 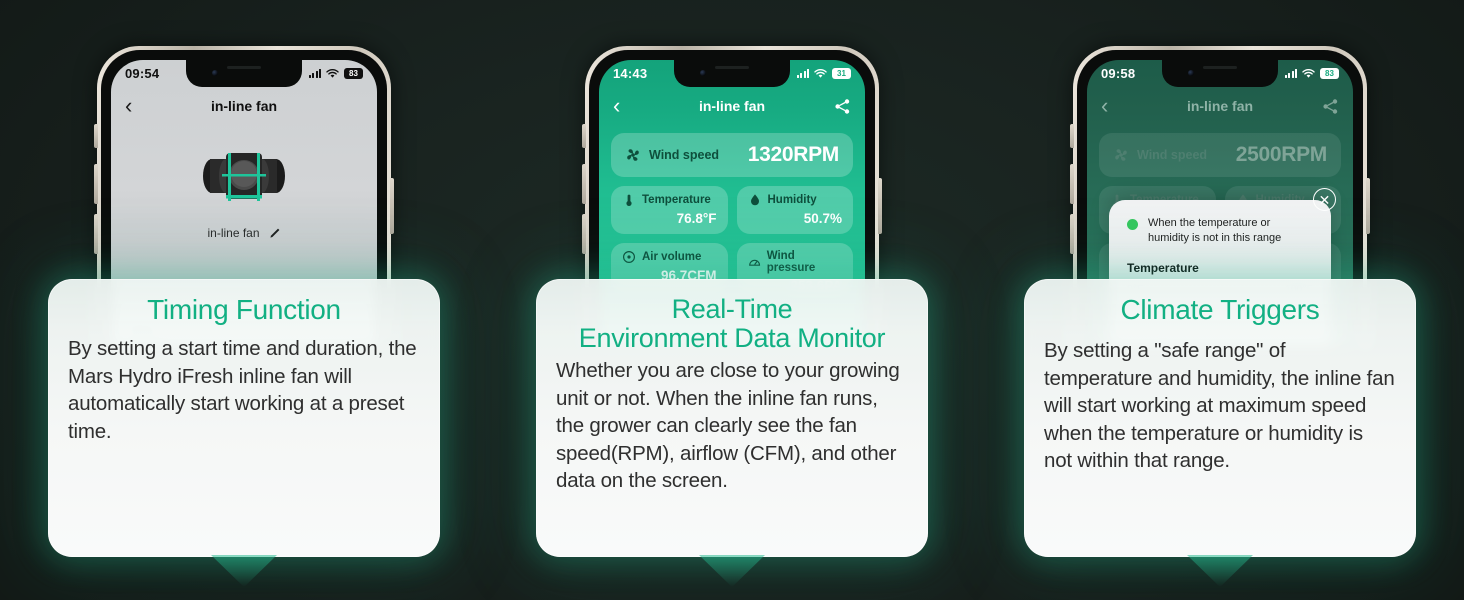 What do you see at coordinates (274, 233) in the screenshot?
I see `pencil-edit-icon` at bounding box center [274, 233].